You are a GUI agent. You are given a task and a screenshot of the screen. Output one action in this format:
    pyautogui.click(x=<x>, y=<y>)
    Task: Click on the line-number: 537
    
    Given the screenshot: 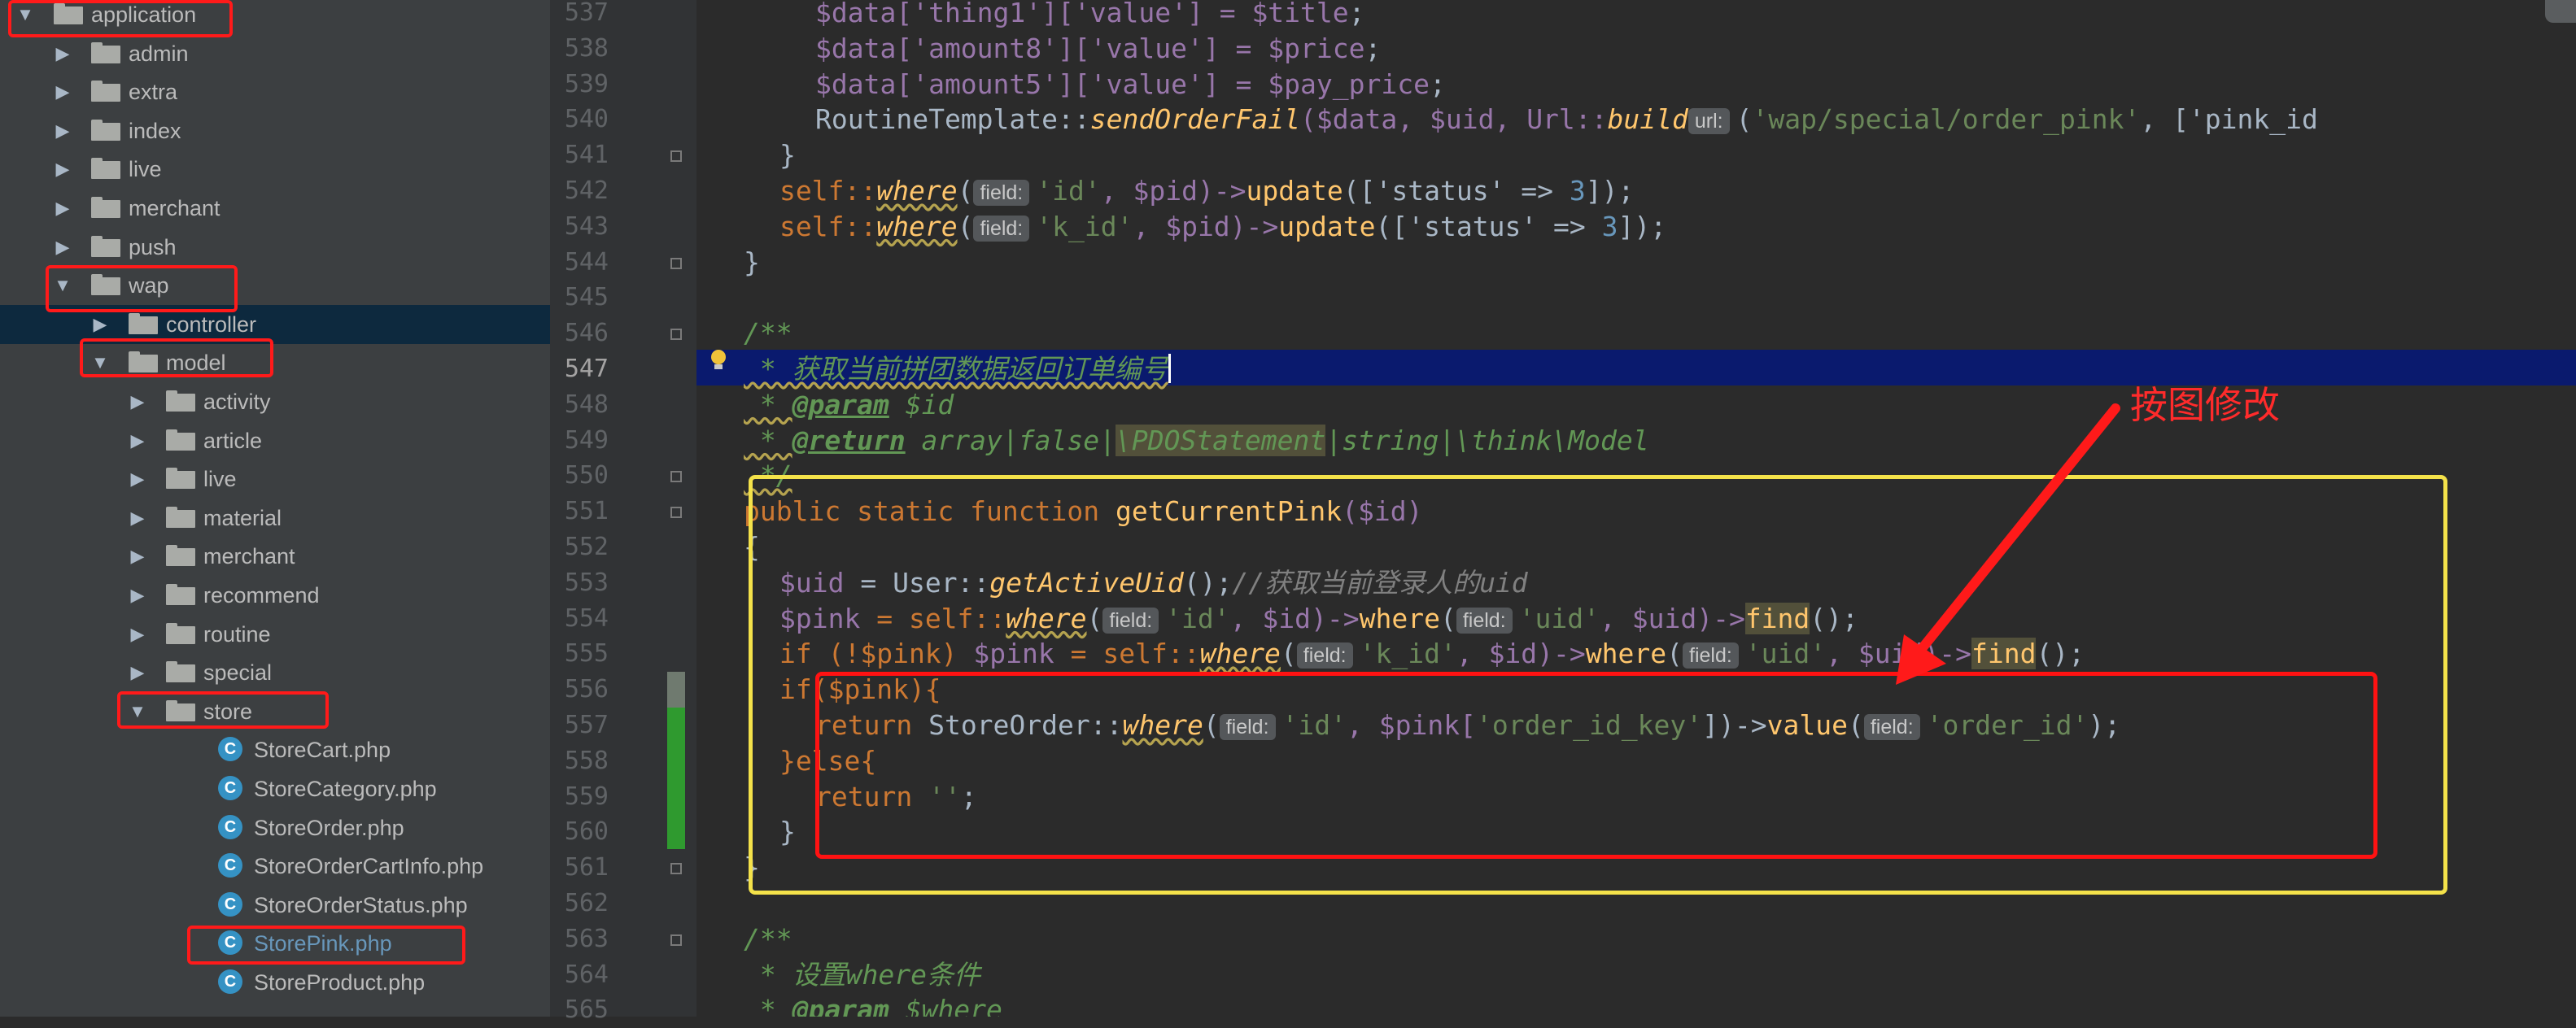 What is the action you would take?
    pyautogui.click(x=579, y=15)
    